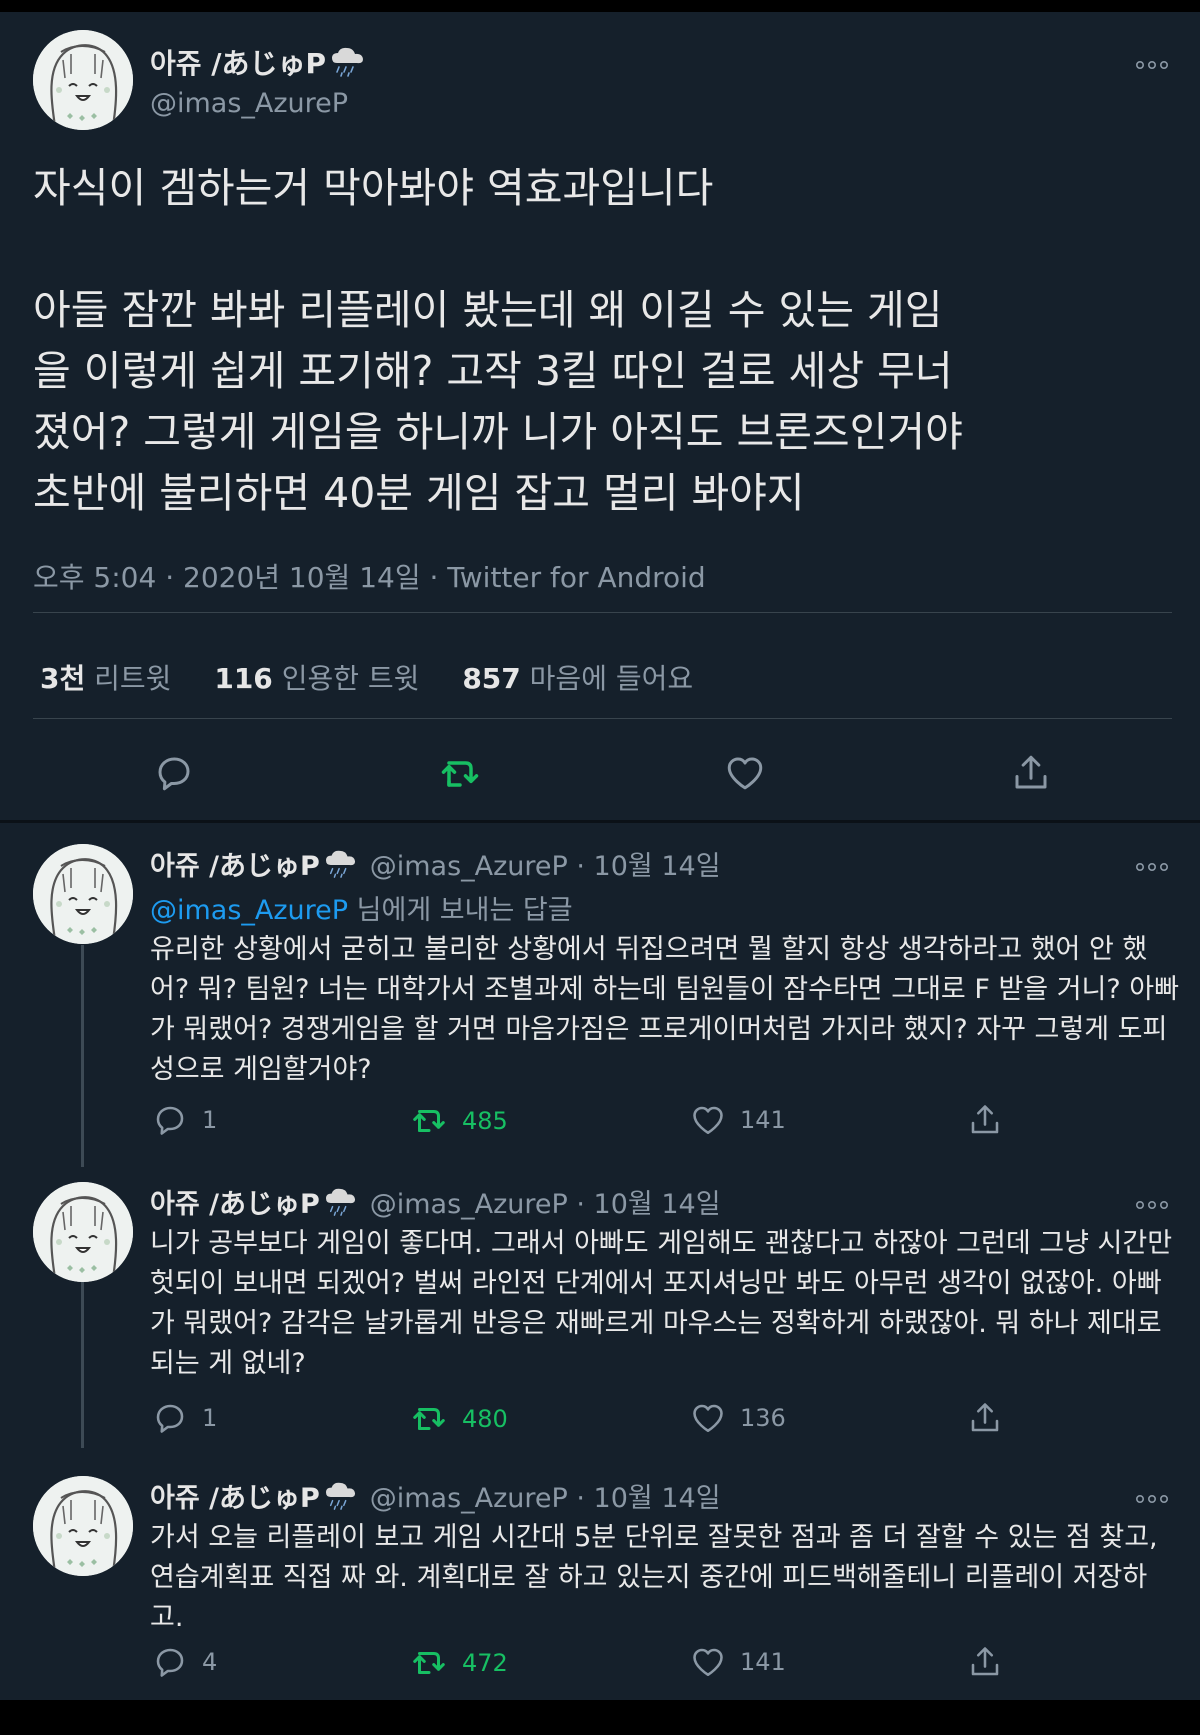 The image size is (1200, 1735). What do you see at coordinates (485, 1121) in the screenshot?
I see `retweet-count: 485` at bounding box center [485, 1121].